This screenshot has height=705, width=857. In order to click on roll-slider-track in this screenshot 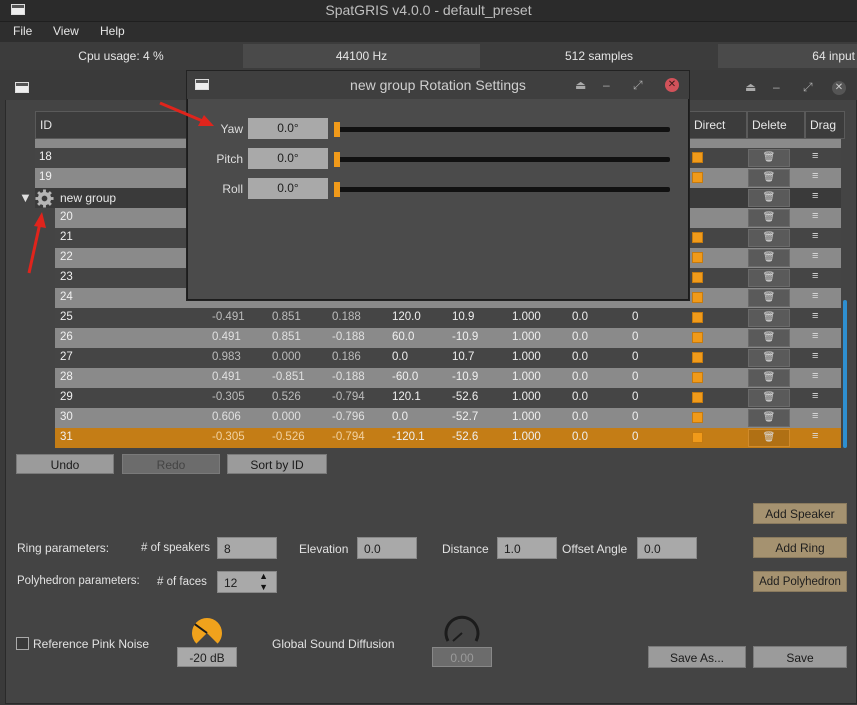, I will do `click(503, 189)`.